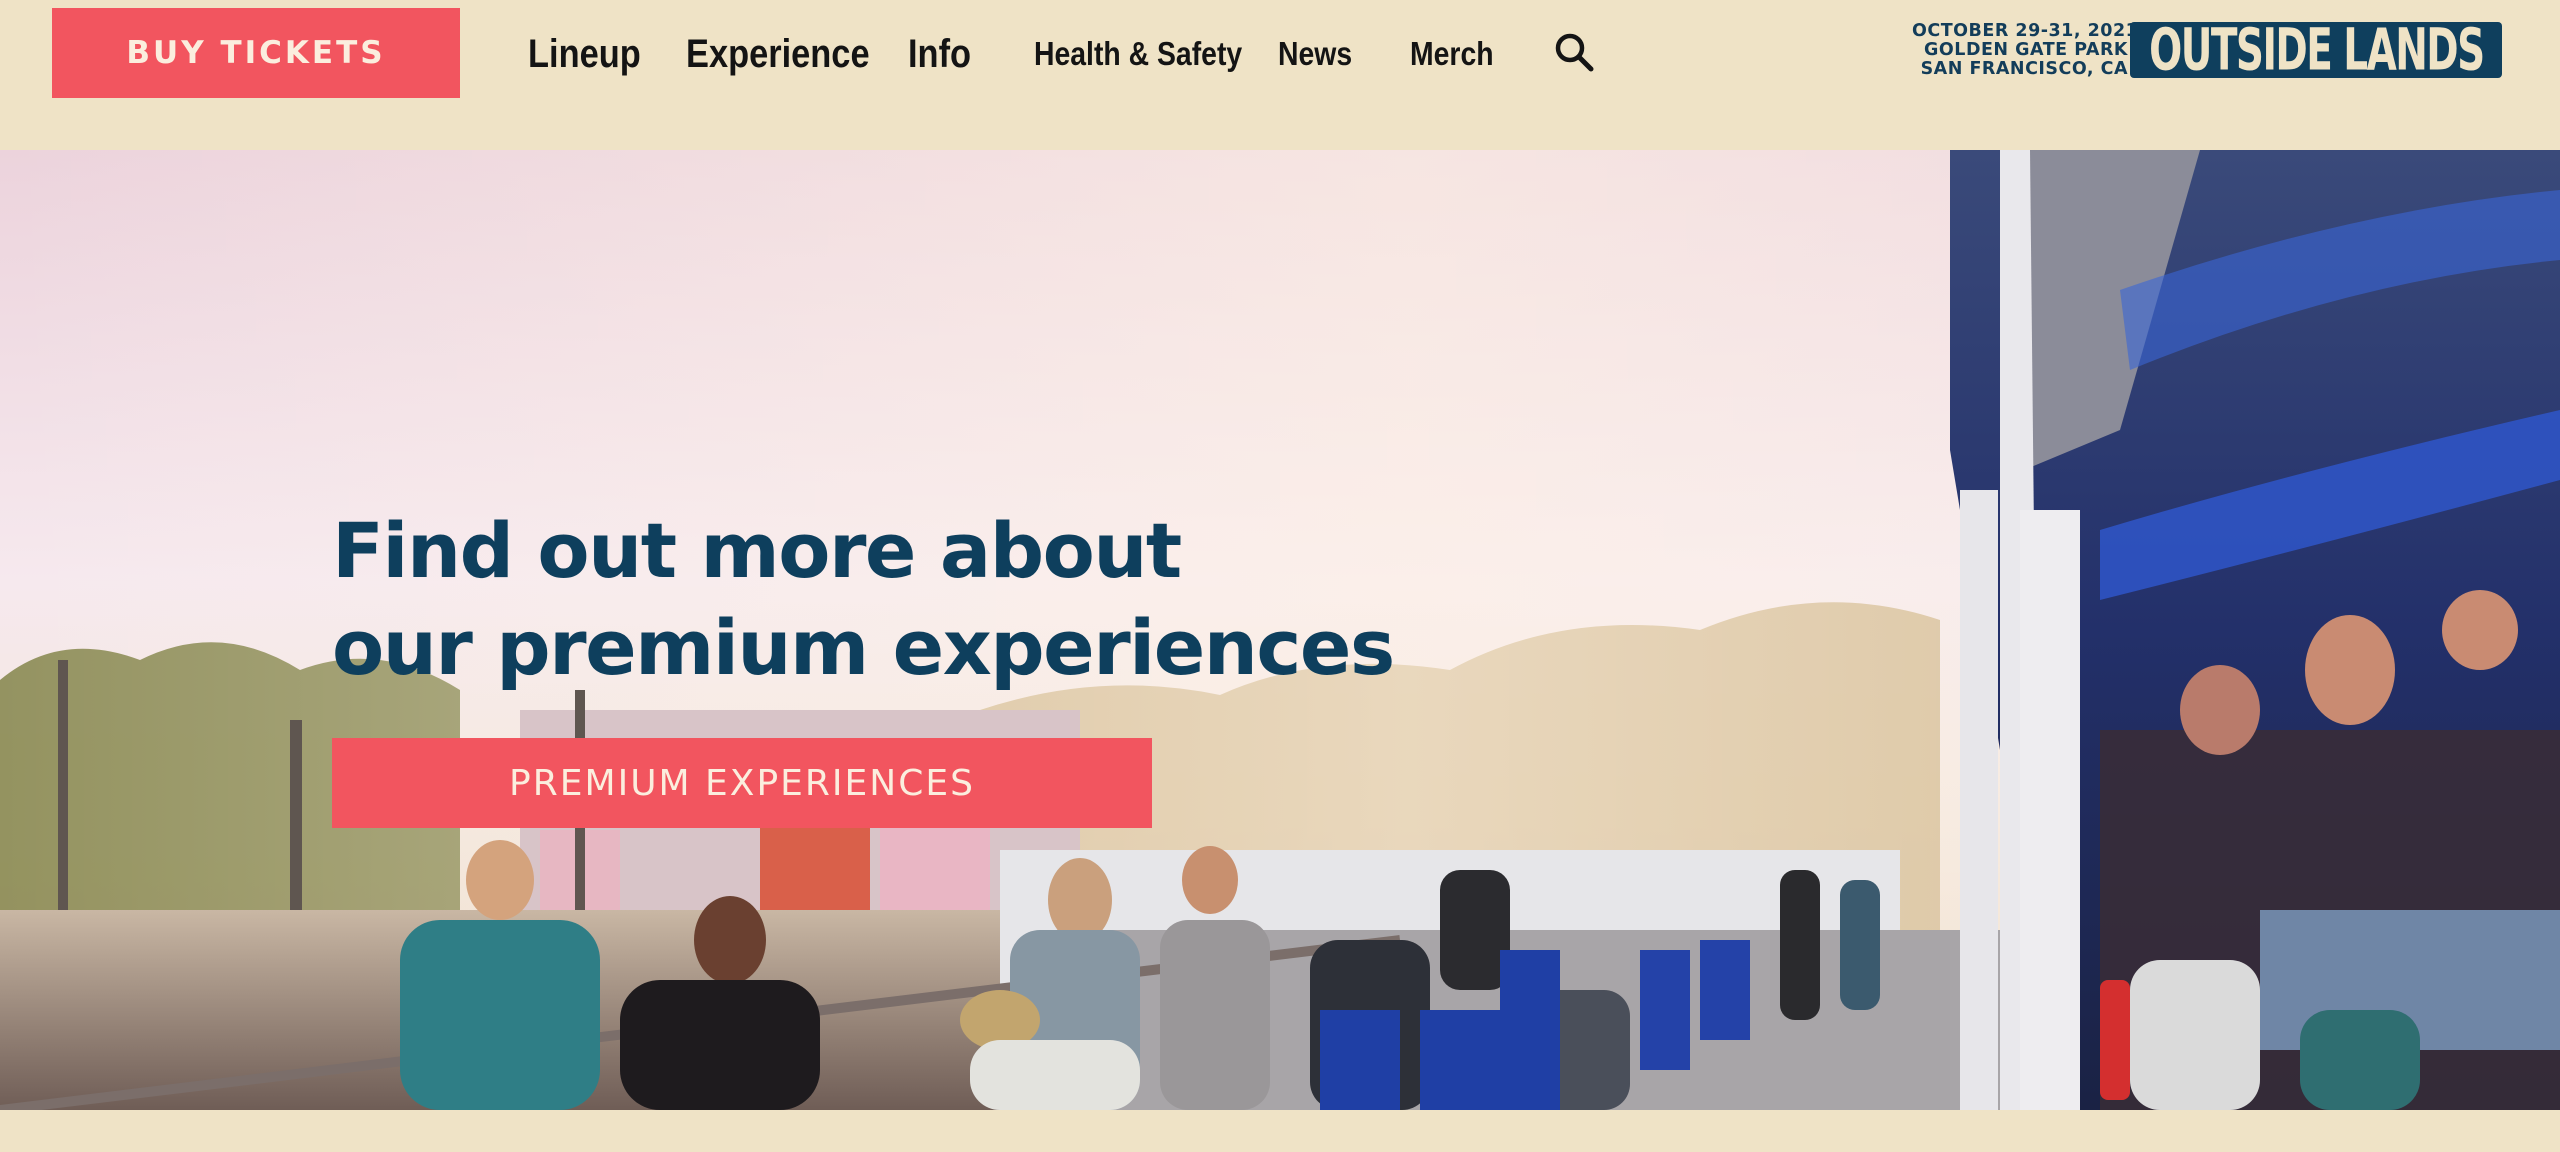  I want to click on page-bottom-strip, so click(1280, 1131).